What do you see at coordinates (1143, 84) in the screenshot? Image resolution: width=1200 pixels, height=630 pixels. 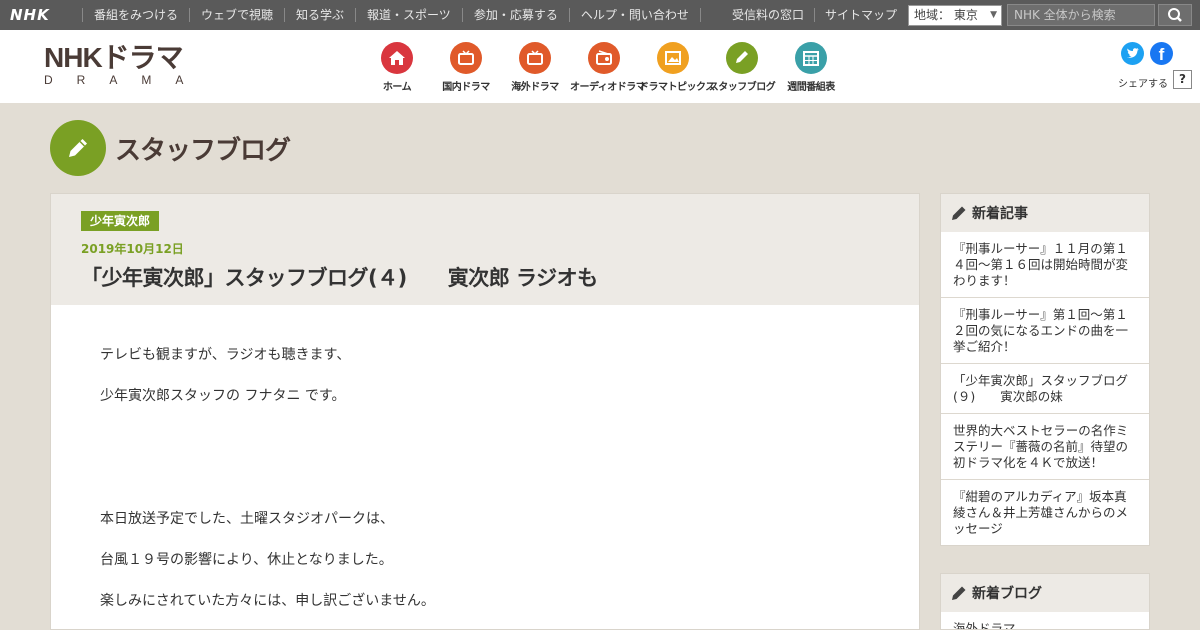 I see `share-label: シェアする` at bounding box center [1143, 84].